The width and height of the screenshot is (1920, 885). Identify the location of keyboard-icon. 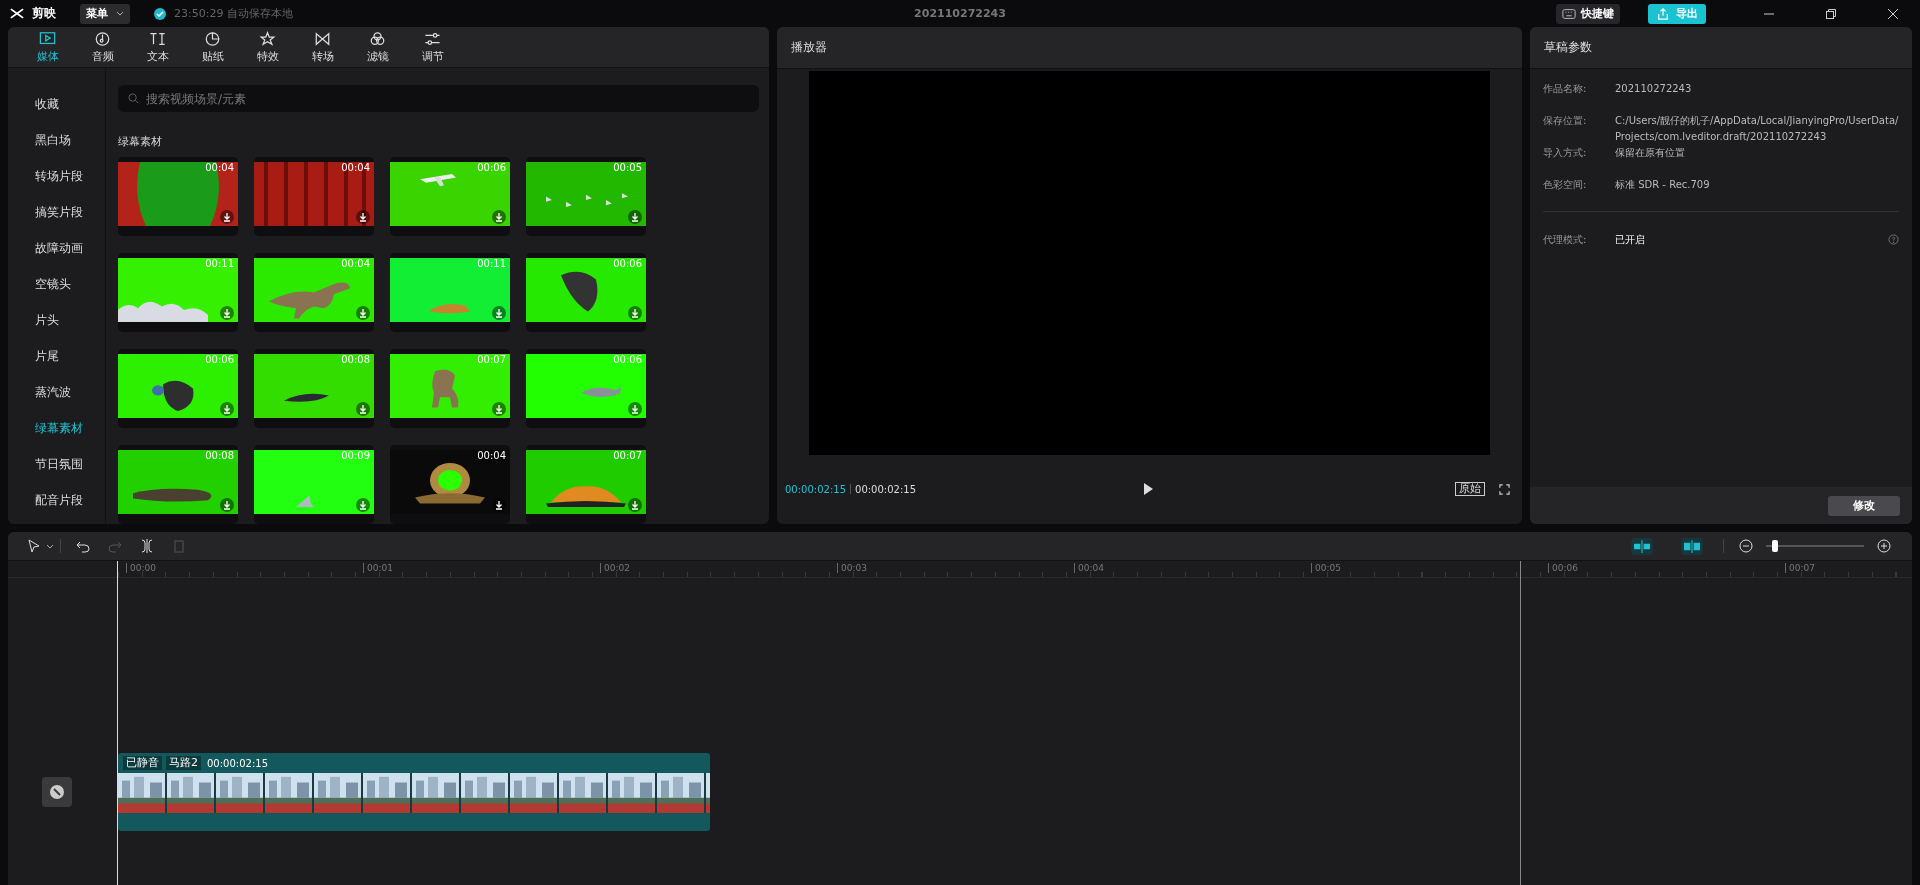
(1569, 13).